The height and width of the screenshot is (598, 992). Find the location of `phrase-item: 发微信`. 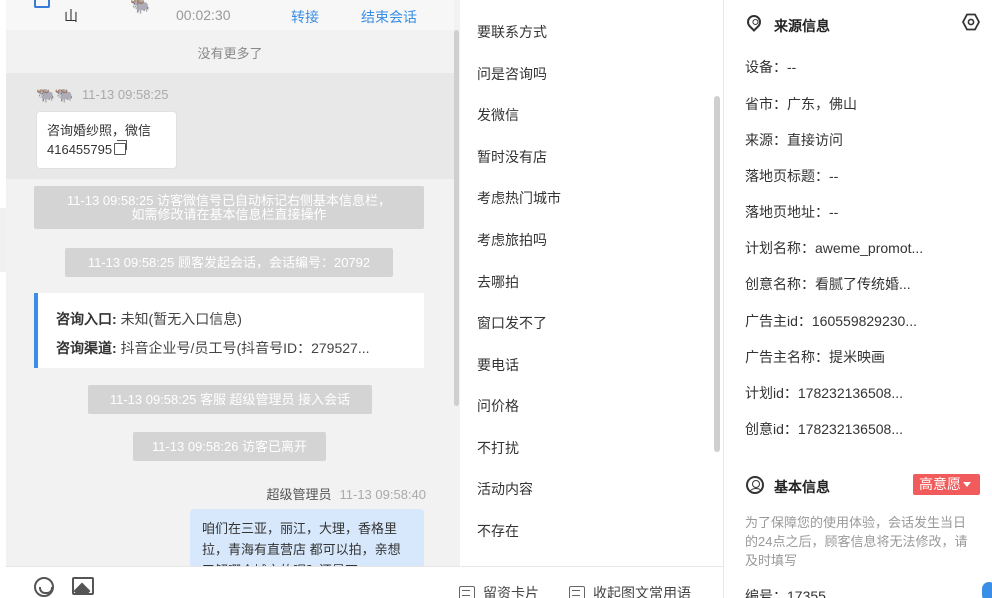

phrase-item: 发微信 is located at coordinates (498, 115).